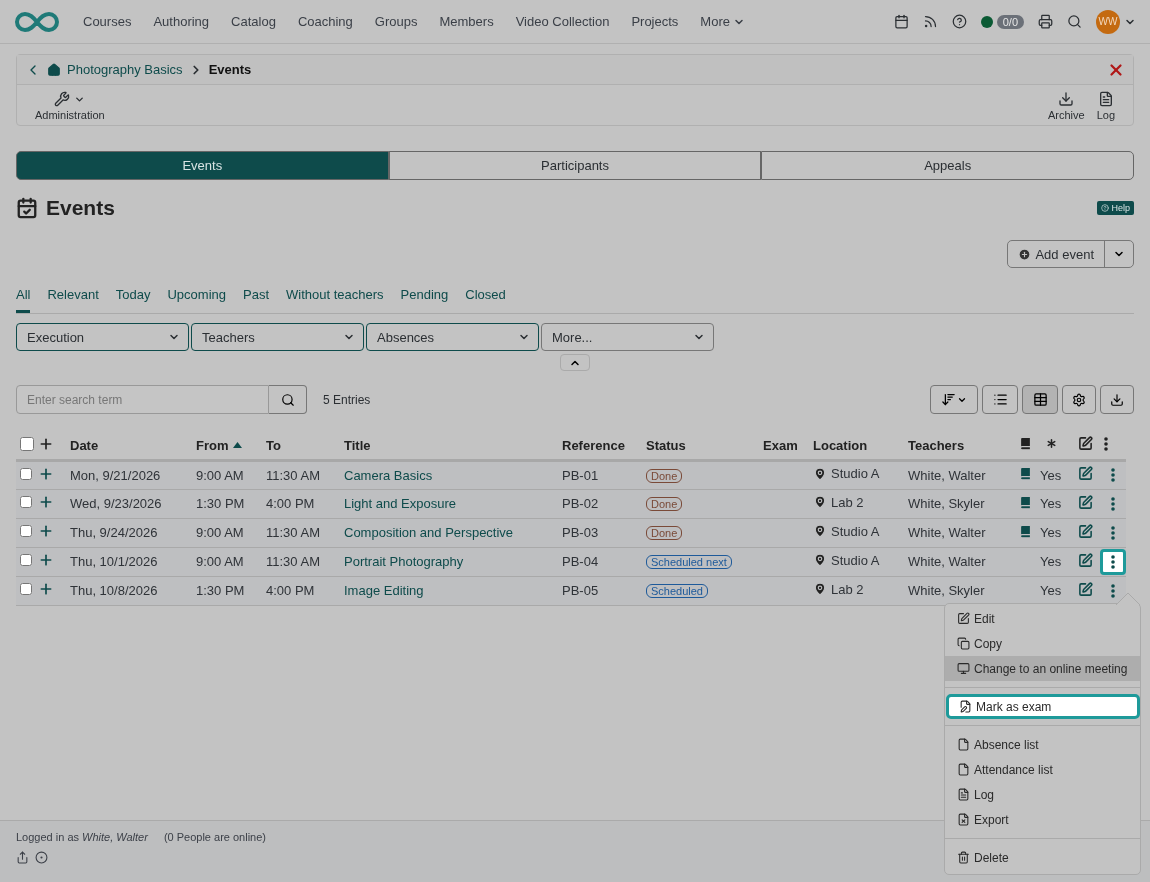 This screenshot has height=882, width=1150. Describe the element at coordinates (196, 300) in the screenshot. I see `filter-tab: Upcoming` at that location.